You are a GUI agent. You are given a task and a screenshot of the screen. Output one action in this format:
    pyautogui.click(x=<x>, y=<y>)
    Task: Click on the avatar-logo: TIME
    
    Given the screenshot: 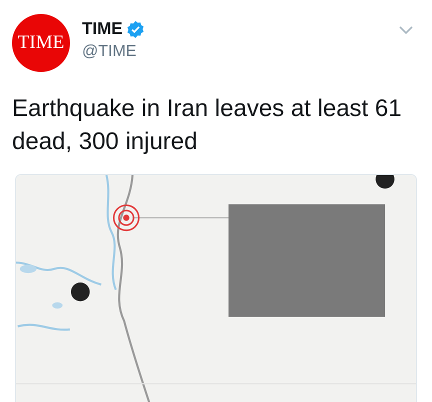 What is the action you would take?
    pyautogui.click(x=41, y=43)
    